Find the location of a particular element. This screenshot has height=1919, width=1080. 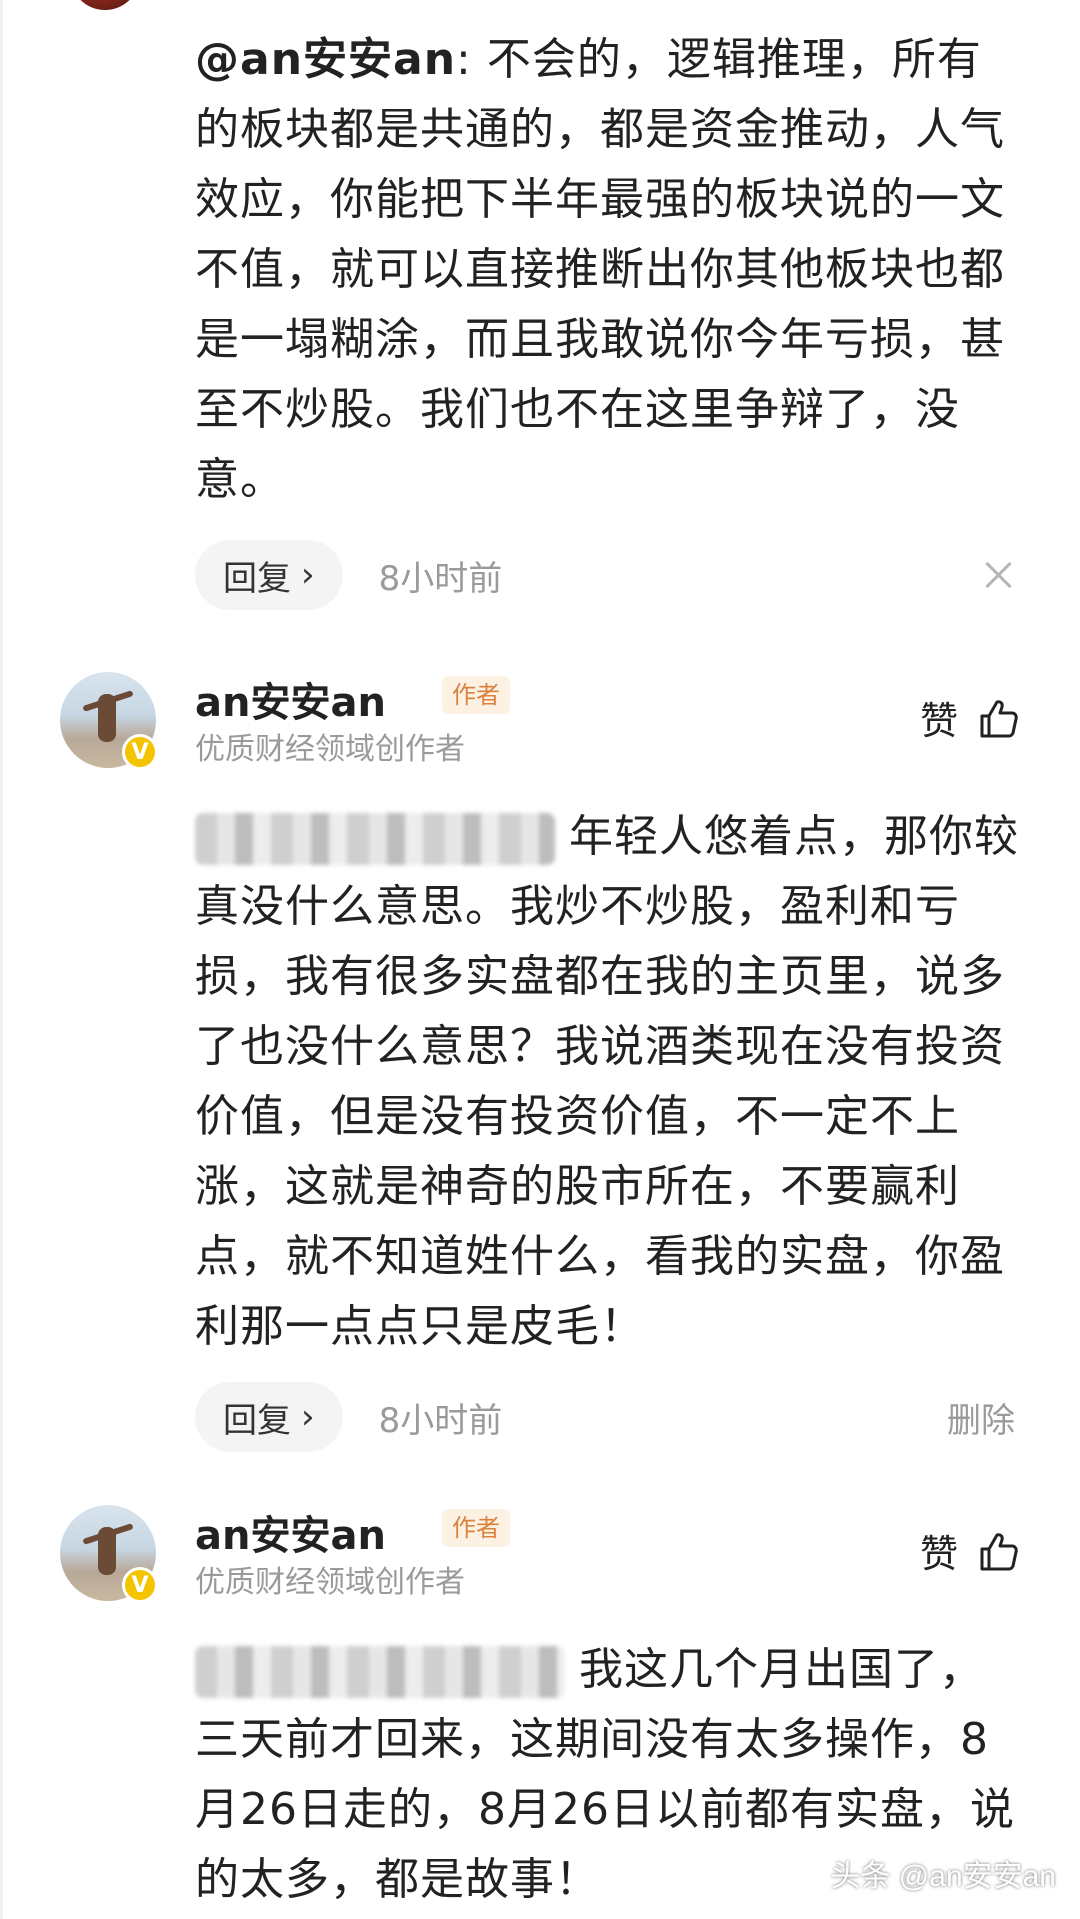

comment-2-header: V an安安an 作者 优质财经领域创作者 赞 is located at coordinates (540, 722).